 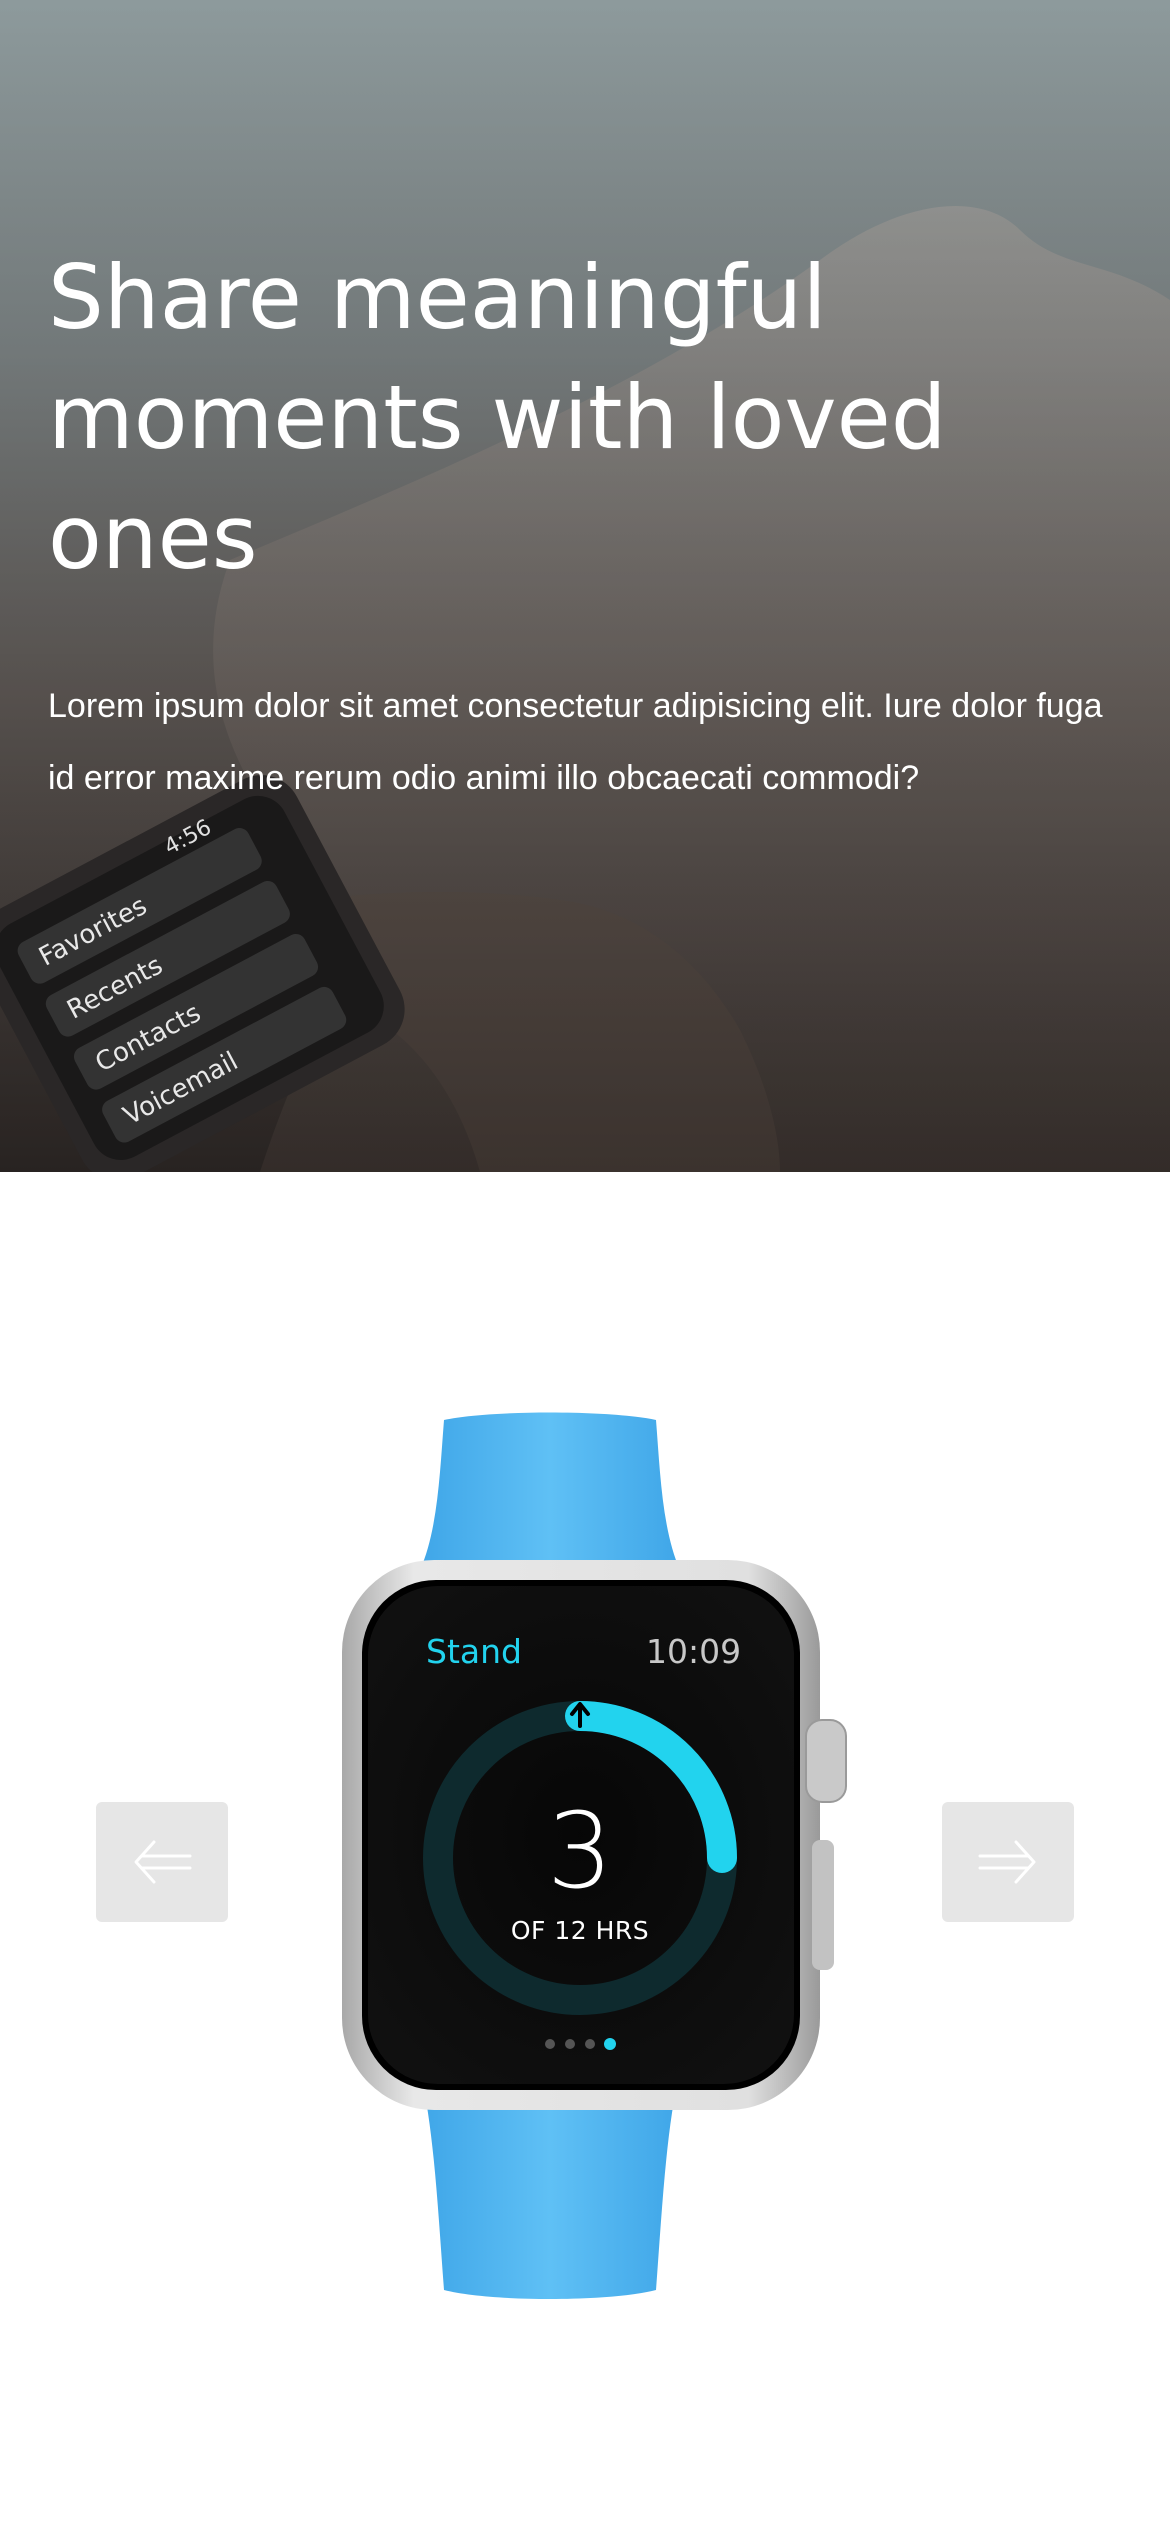 I want to click on arrow-left-icon, so click(x=163, y=1862).